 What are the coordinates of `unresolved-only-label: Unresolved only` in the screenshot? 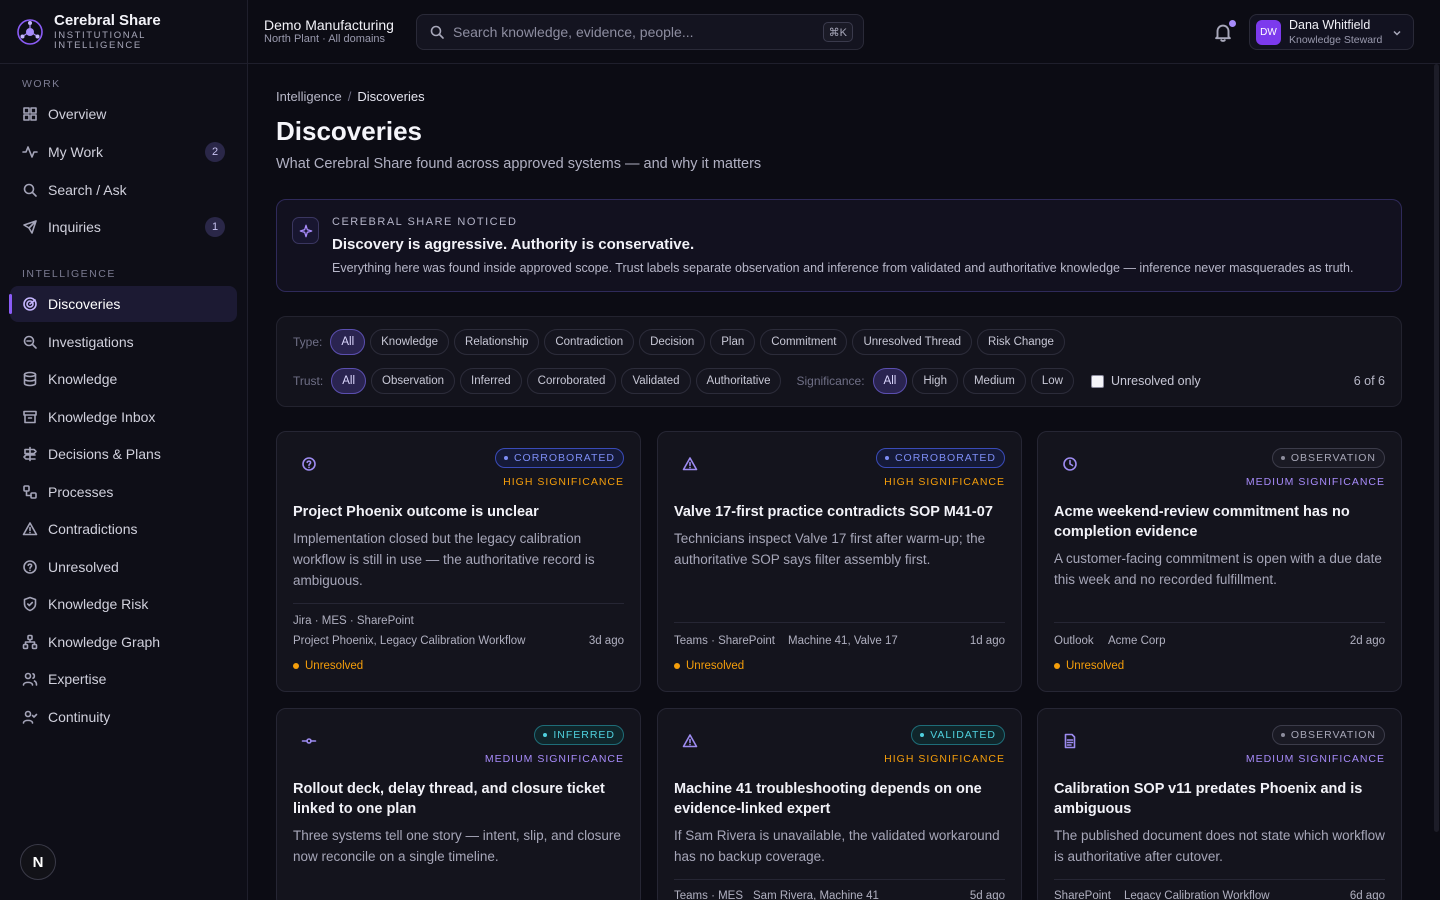 It's located at (1155, 381).